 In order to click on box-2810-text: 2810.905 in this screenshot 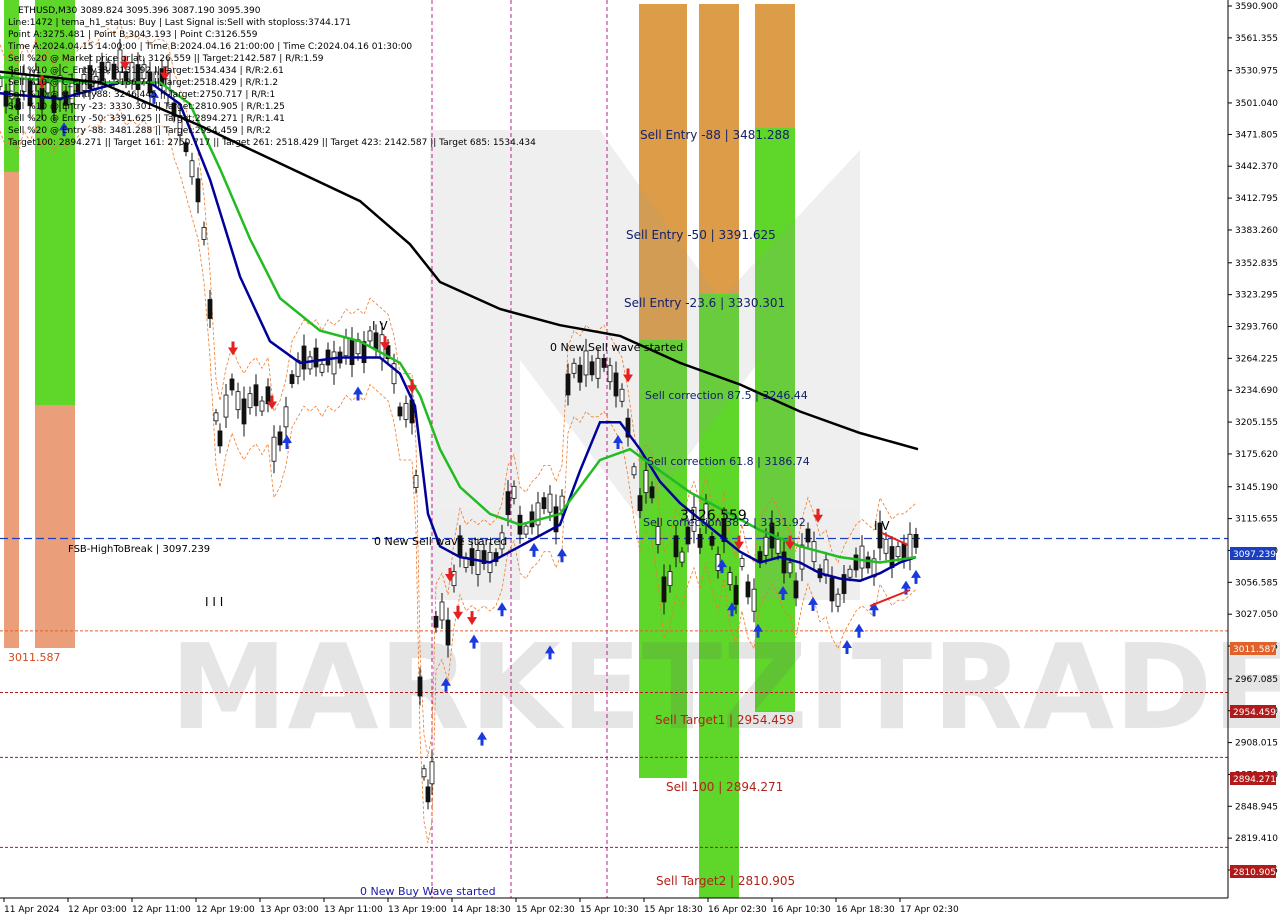, I will do `click(1254, 873)`.